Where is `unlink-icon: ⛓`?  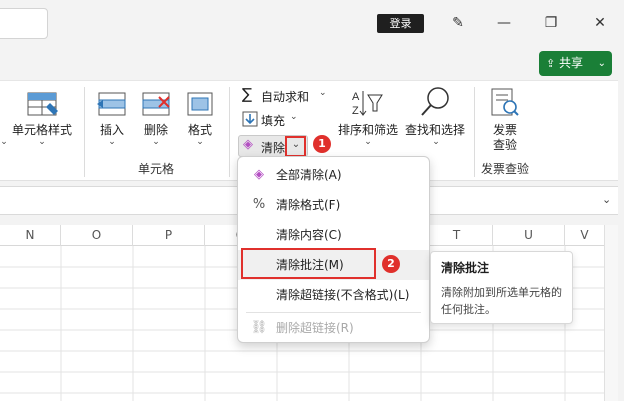
unlink-icon: ⛓ is located at coordinates (259, 327).